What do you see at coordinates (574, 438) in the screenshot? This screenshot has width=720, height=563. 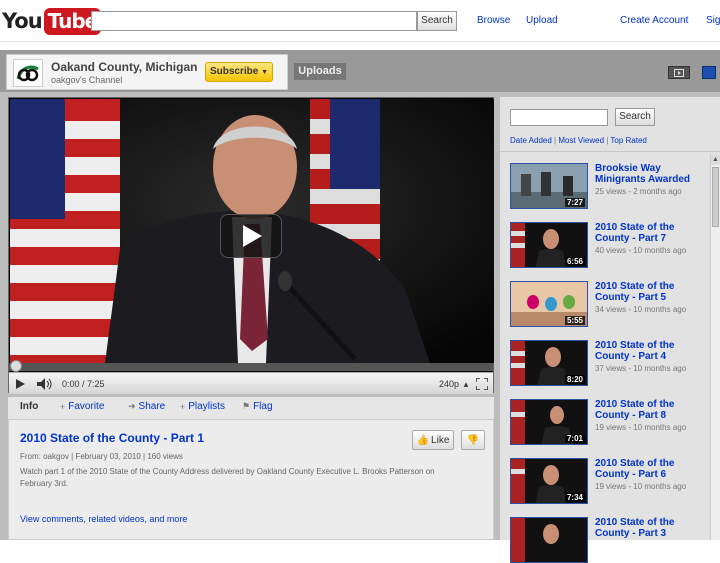 I see `video-duration: 7:01` at bounding box center [574, 438].